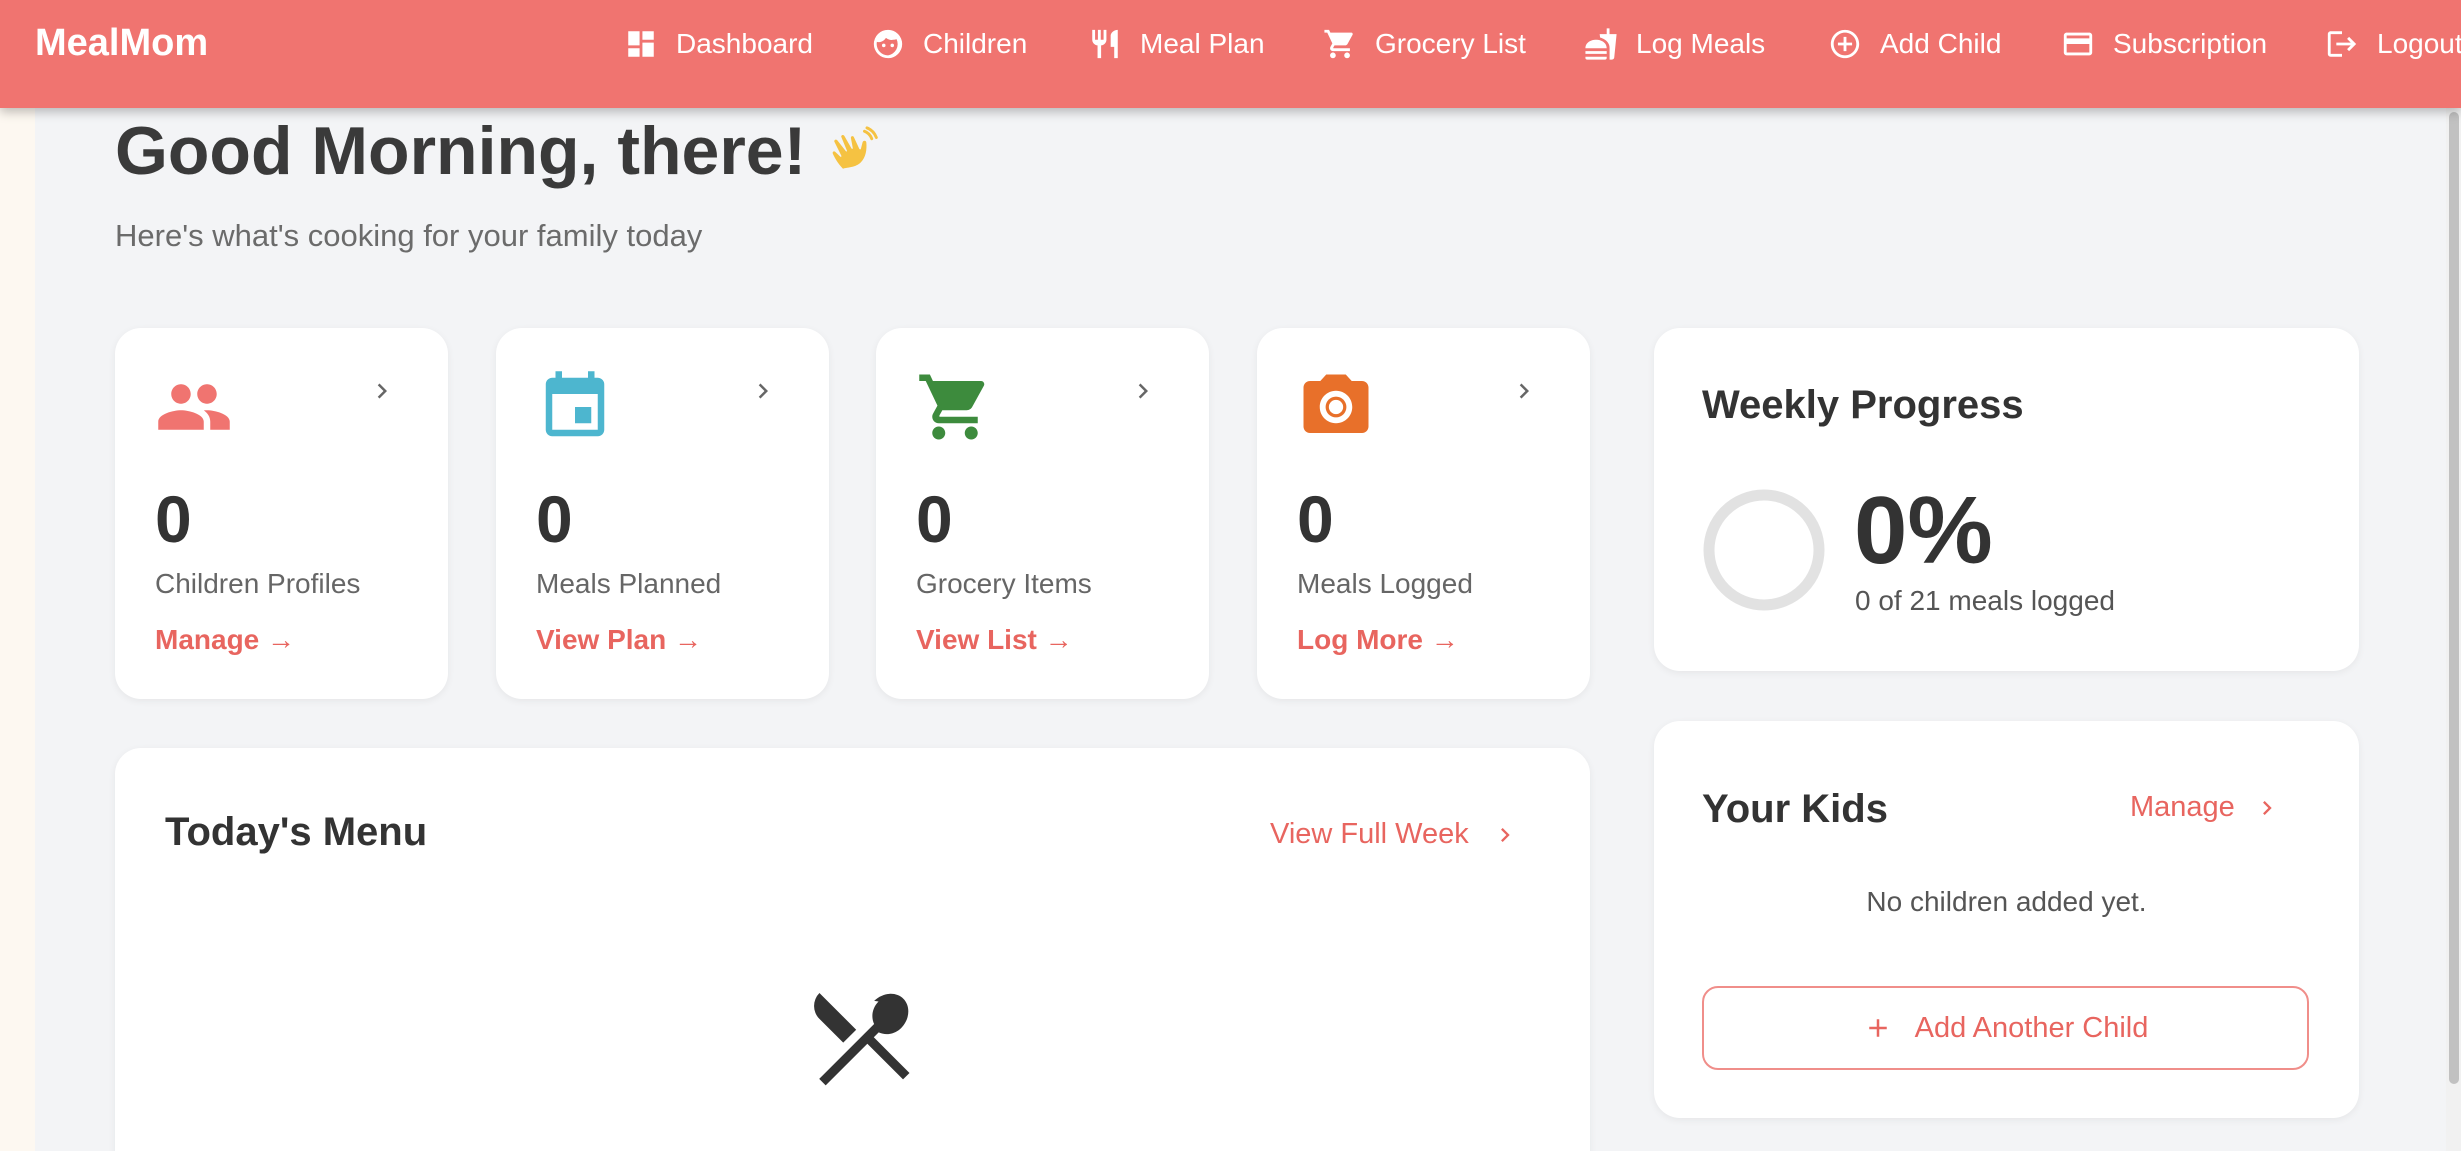 This screenshot has height=1151, width=2461. Describe the element at coordinates (1105, 44) in the screenshot. I see `restaurant-icon` at that location.